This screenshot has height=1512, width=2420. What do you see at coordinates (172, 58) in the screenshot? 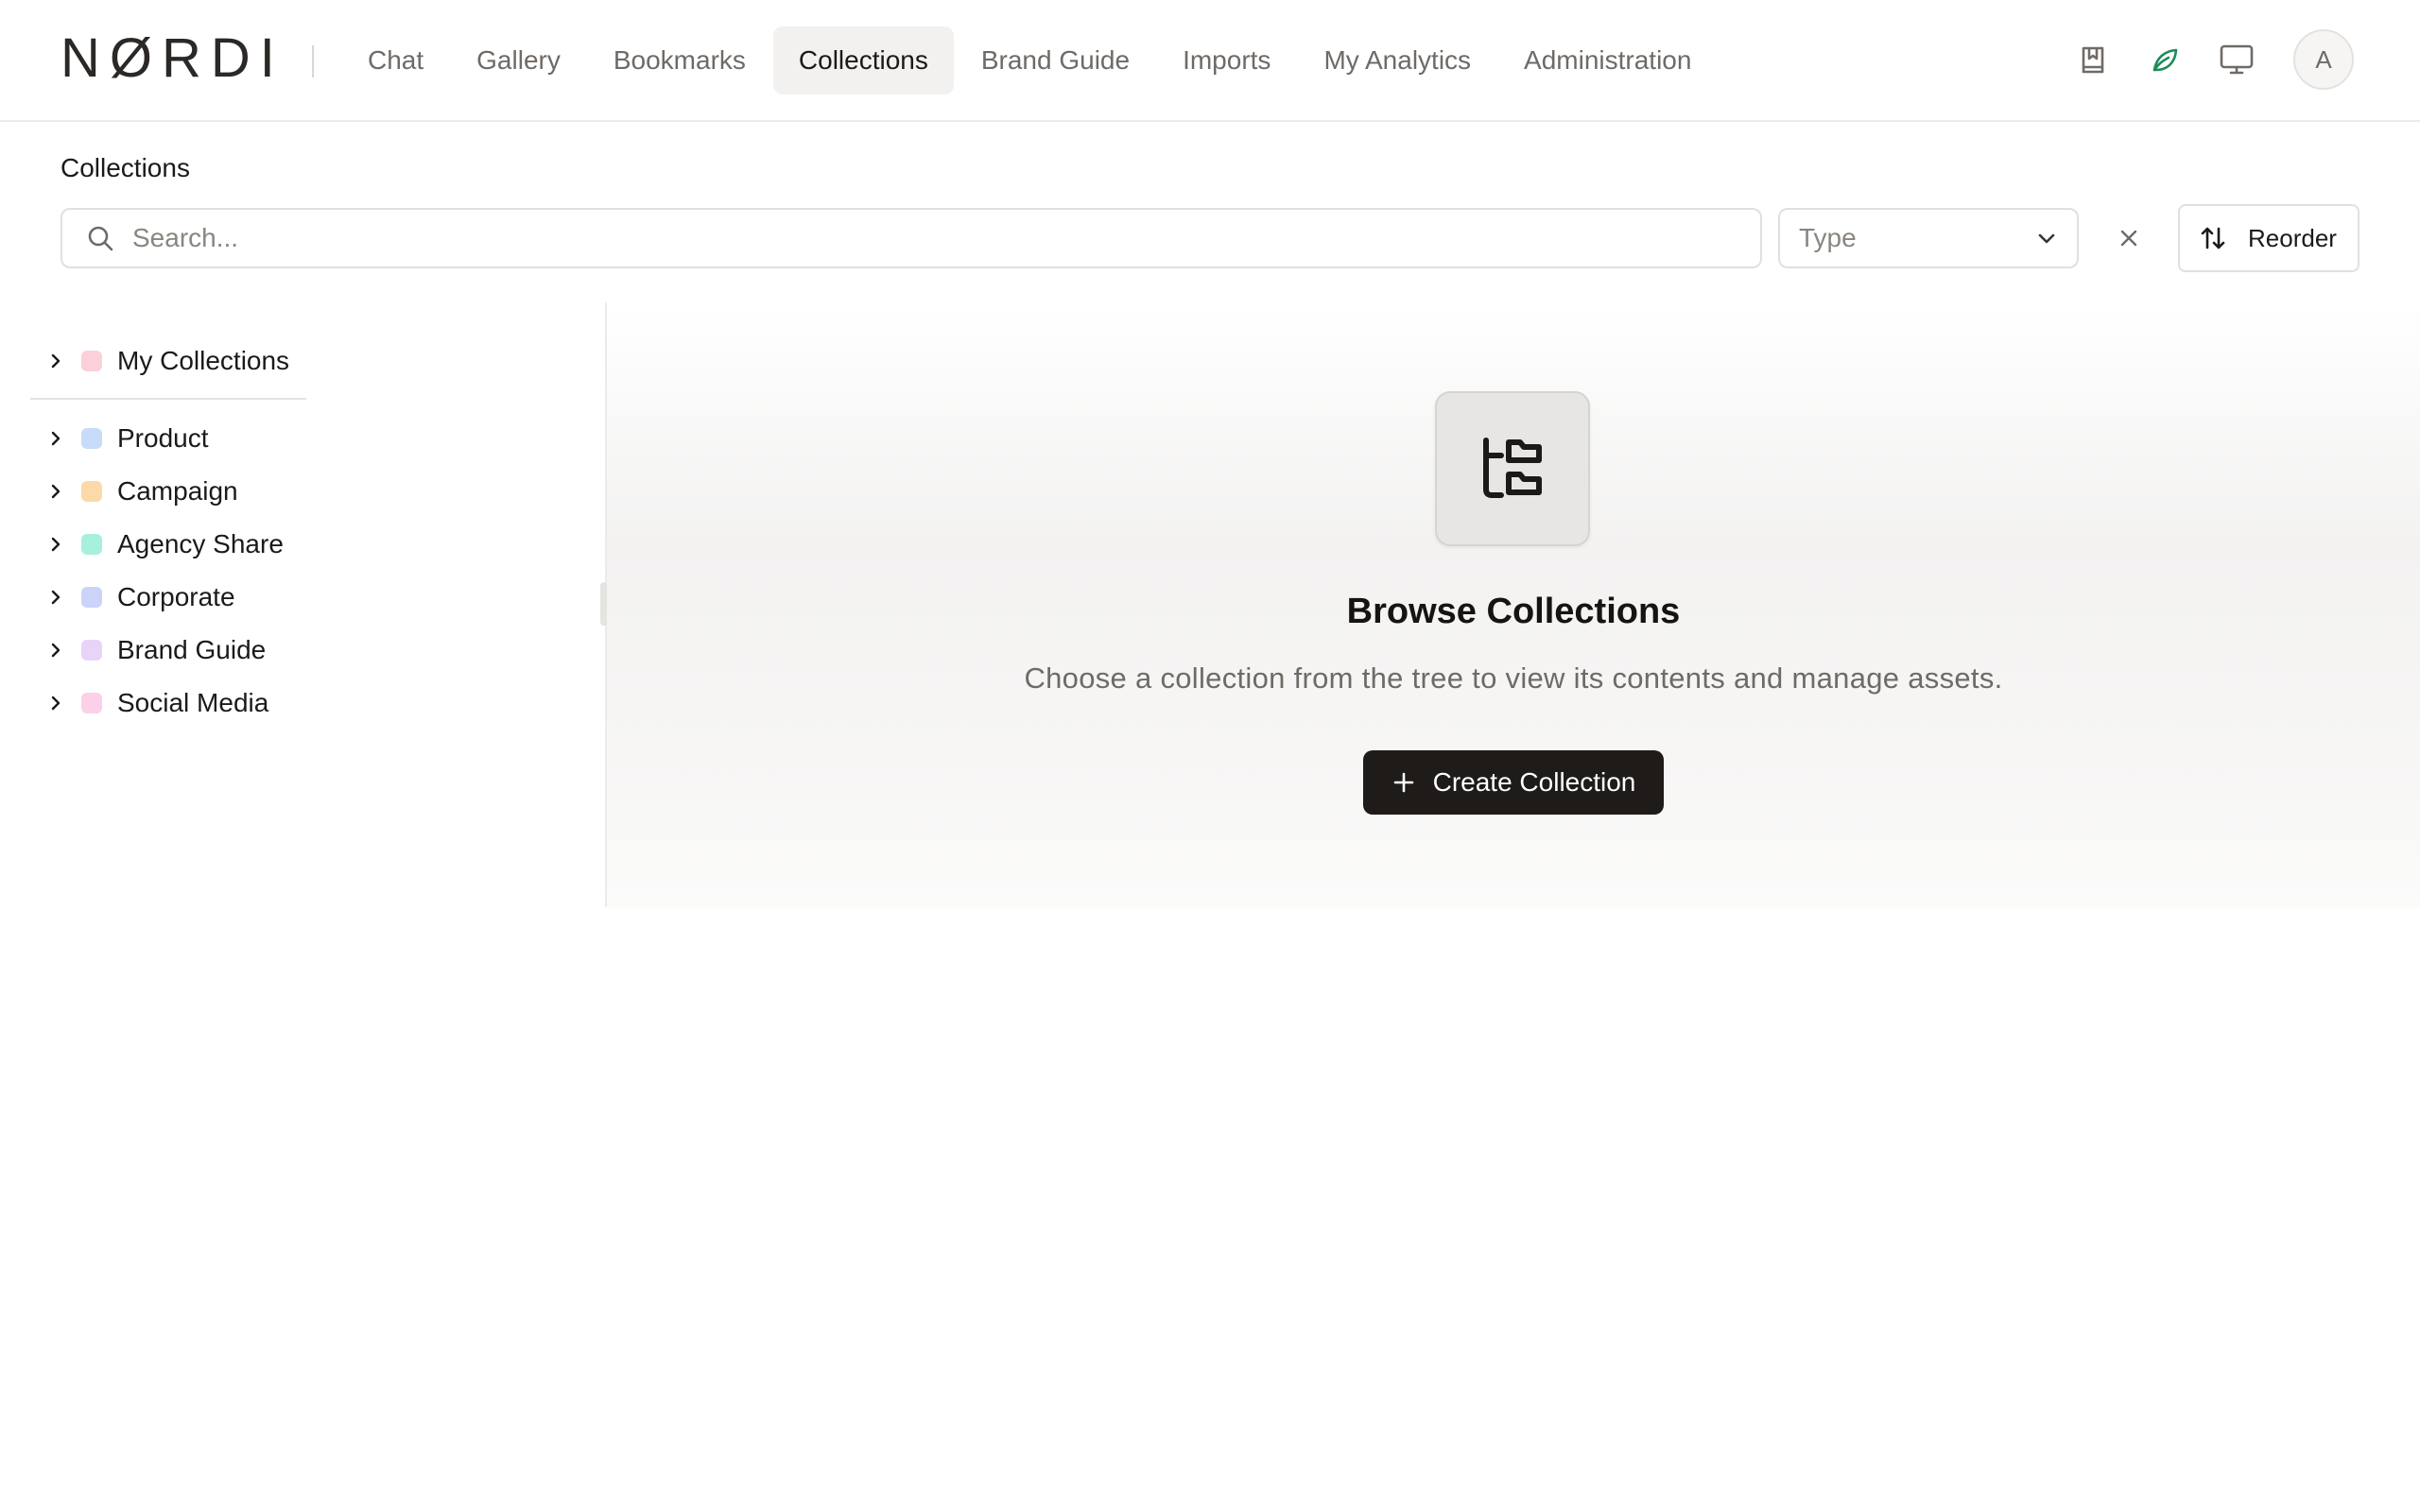
I see `nordi-logo: NØRDI` at bounding box center [172, 58].